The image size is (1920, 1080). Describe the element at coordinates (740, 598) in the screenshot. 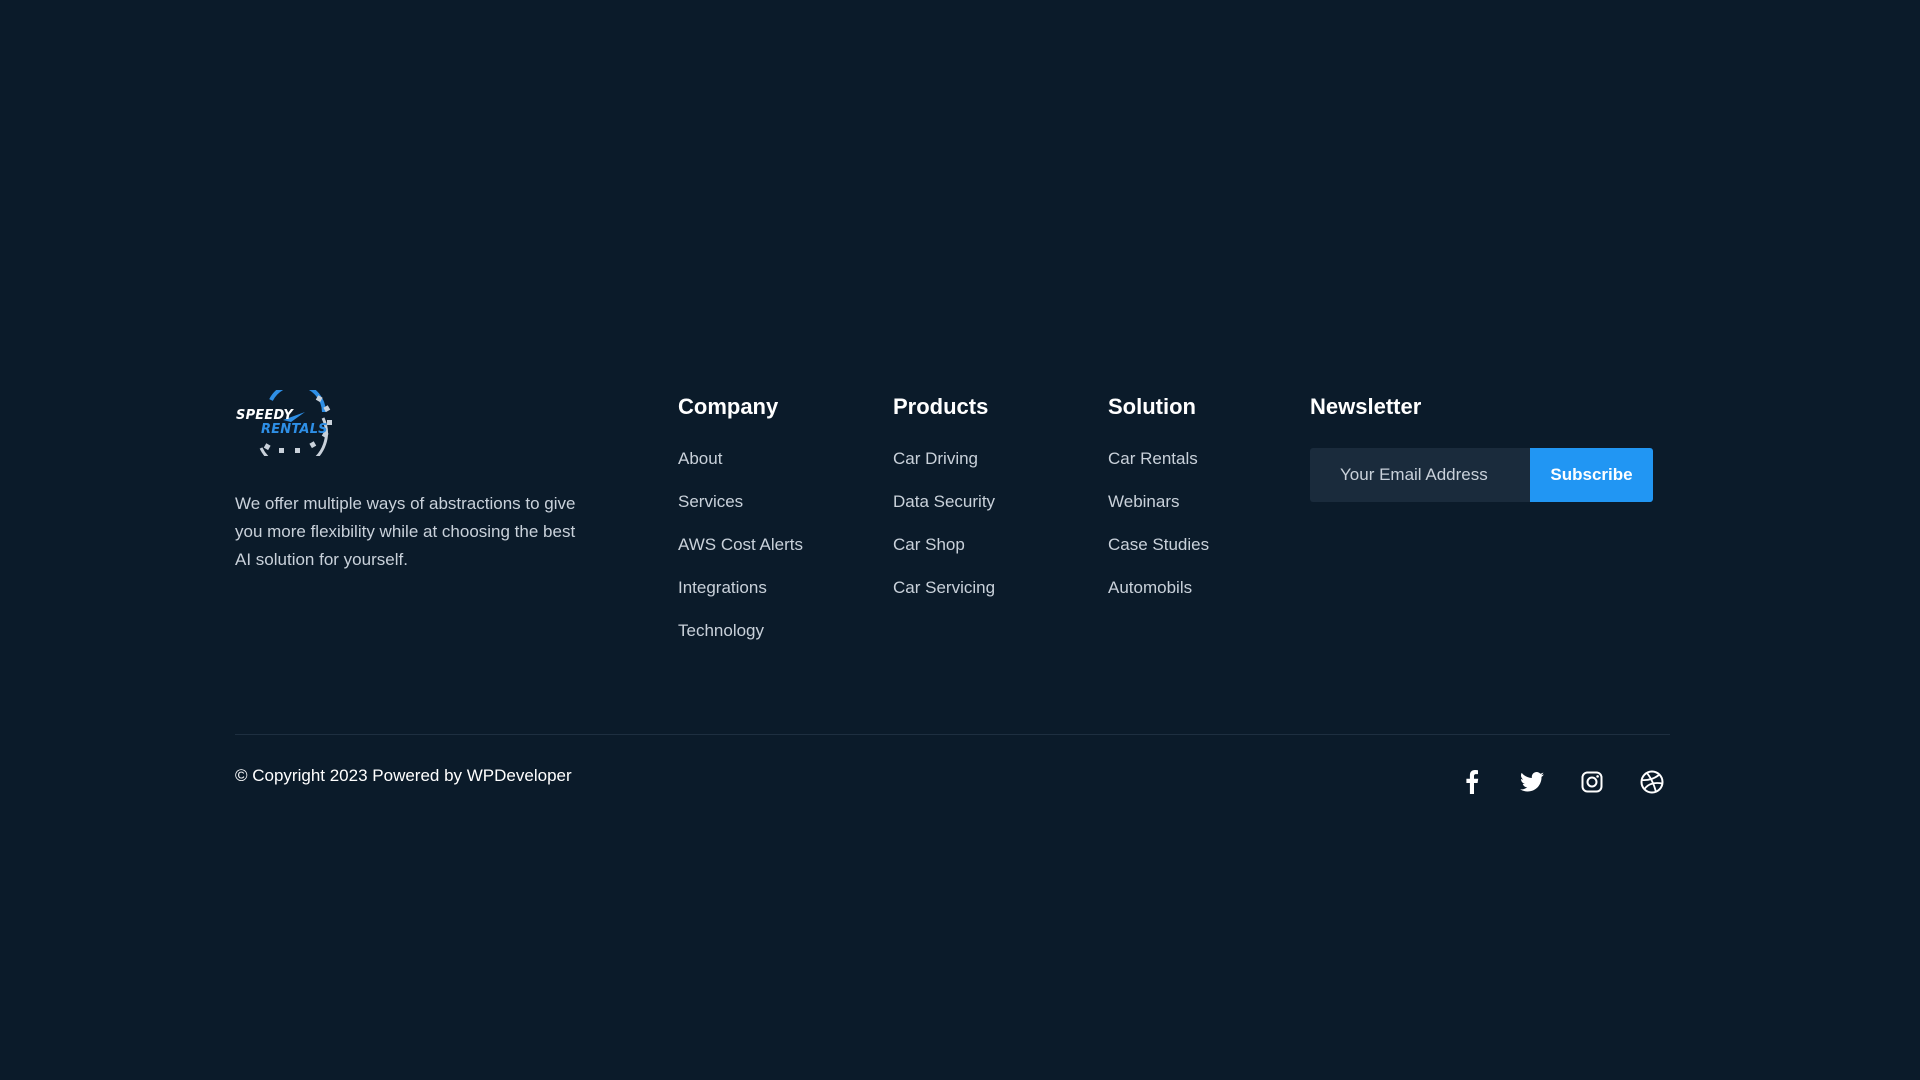

I see `link-integrations: Integrations` at that location.